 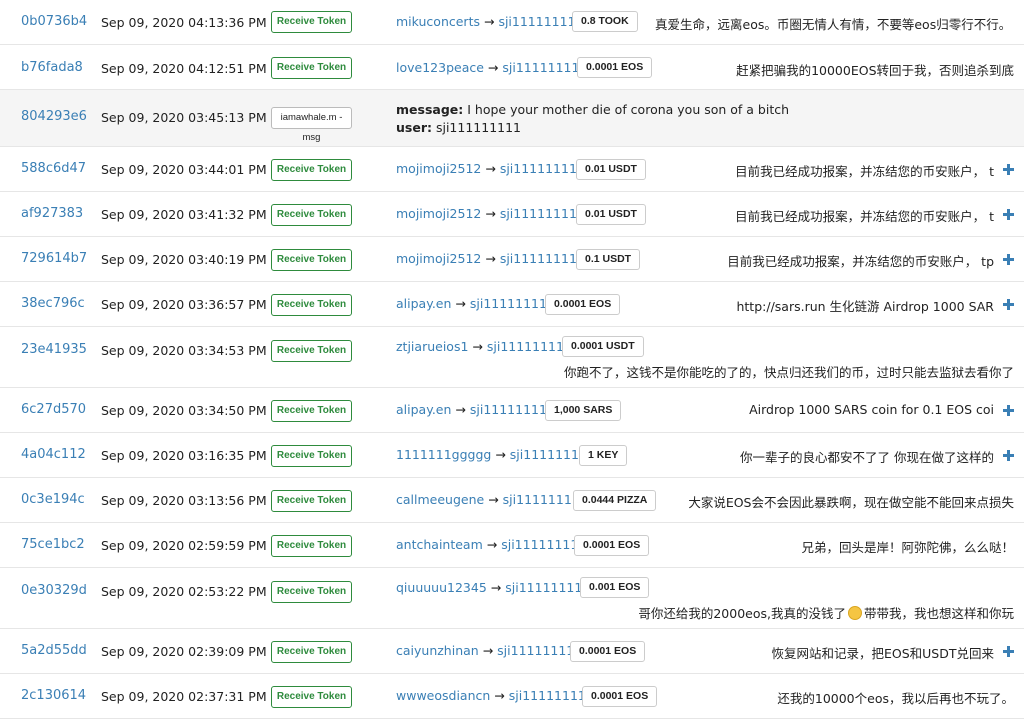 What do you see at coordinates (865, 306) in the screenshot?
I see `memo-text: http://sars.run 生化链游 Airdrop 1000 SAR` at bounding box center [865, 306].